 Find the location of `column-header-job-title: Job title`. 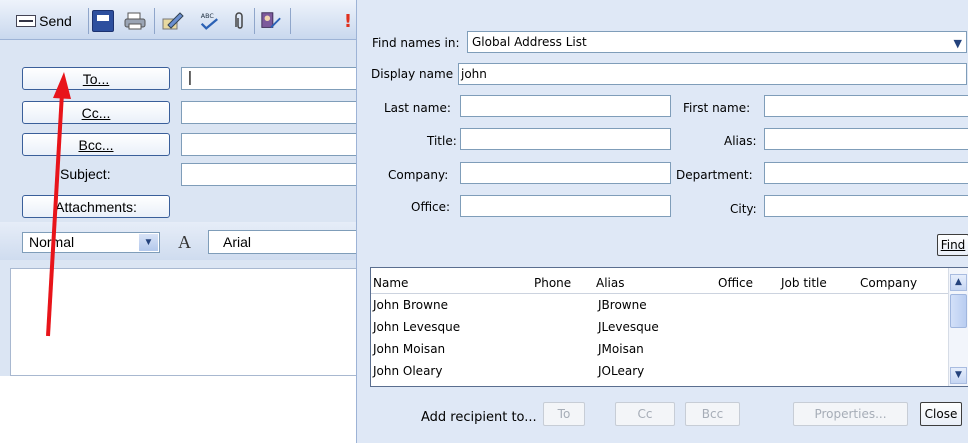

column-header-job-title: Job title is located at coordinates (804, 283).